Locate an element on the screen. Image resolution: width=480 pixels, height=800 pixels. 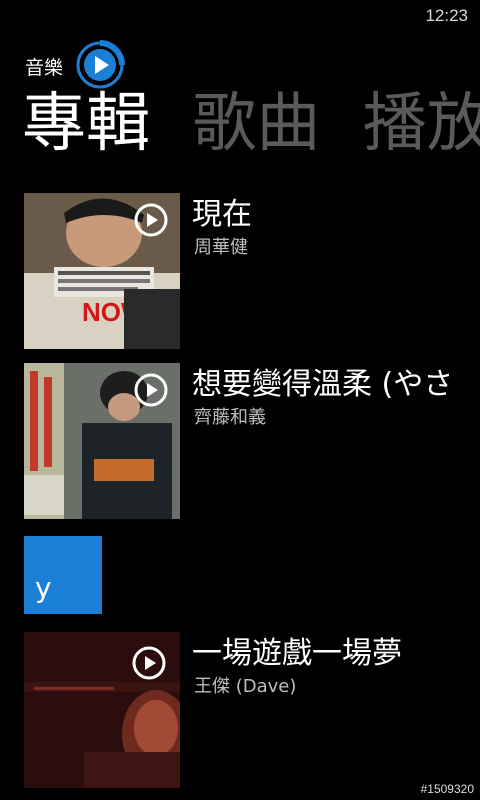
album-artist: 周華健 is located at coordinates (221, 247).